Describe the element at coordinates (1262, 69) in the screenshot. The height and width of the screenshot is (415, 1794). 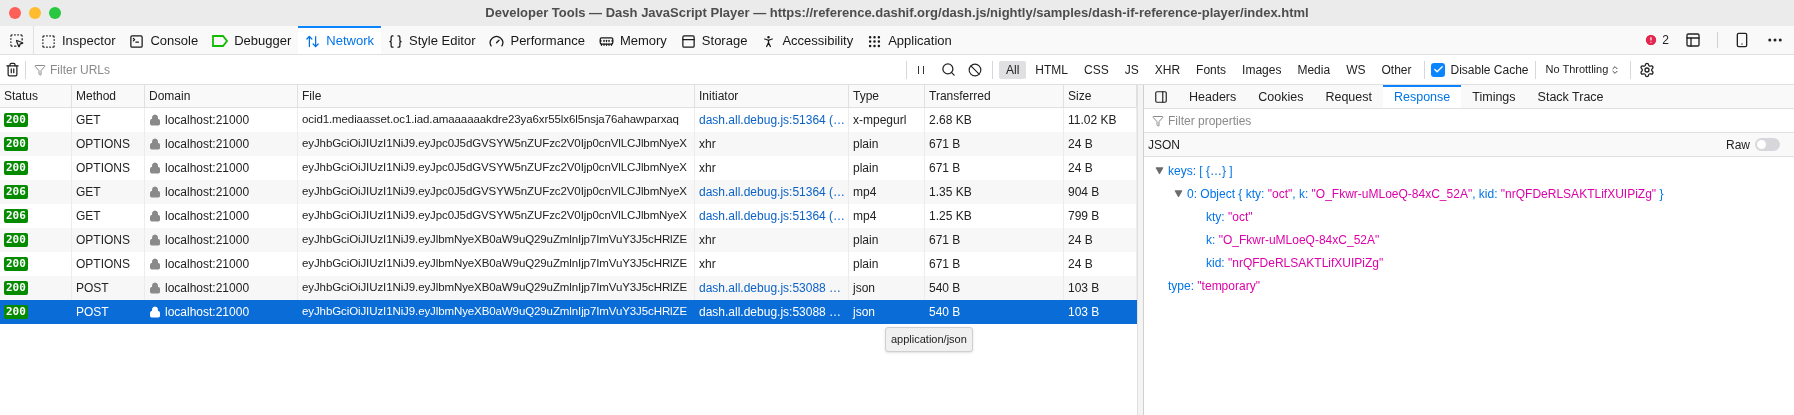
I see `type-filter-button: Images` at that location.